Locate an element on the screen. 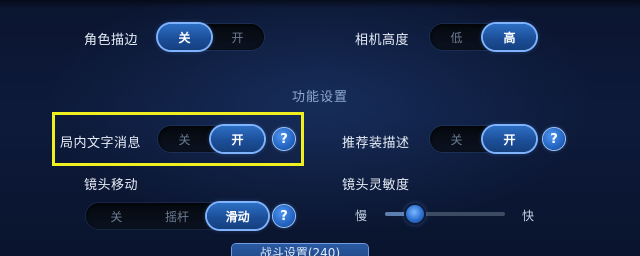 The width and height of the screenshot is (640, 256). outline-option-off: 关 is located at coordinates (184, 37).